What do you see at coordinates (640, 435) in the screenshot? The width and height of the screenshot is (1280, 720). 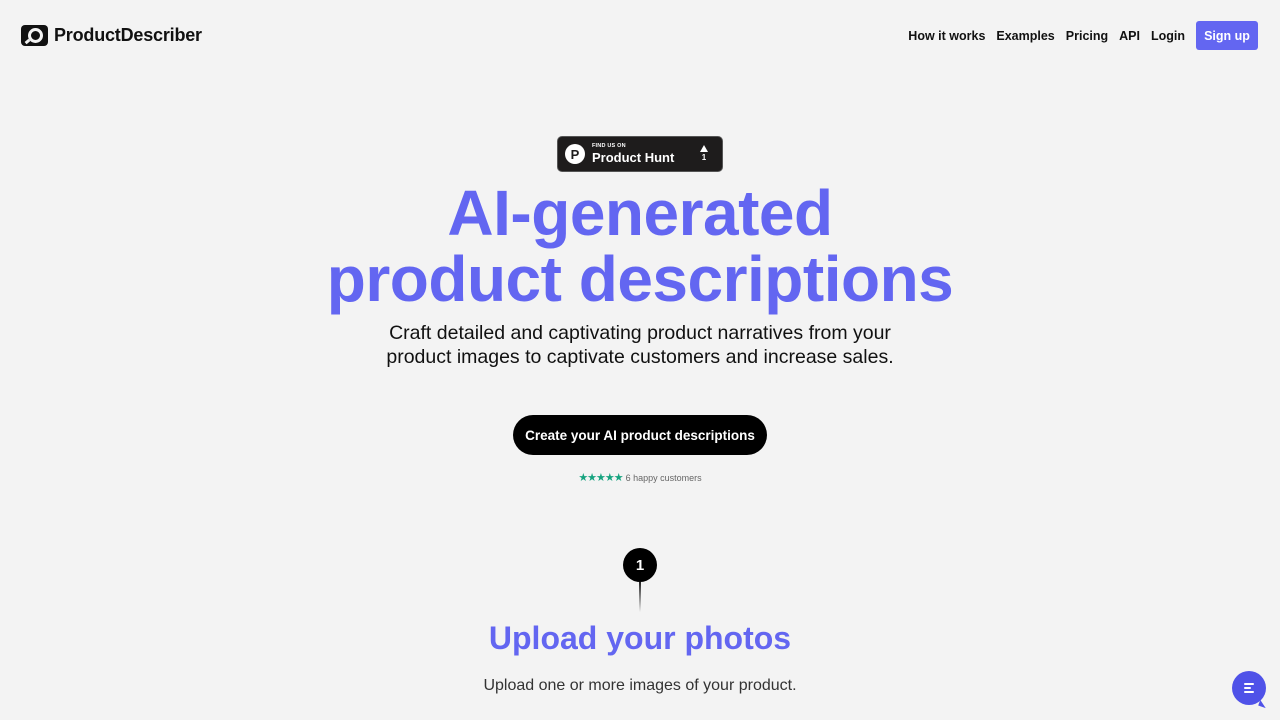 I see `create-descriptions-button: Create your AI product descriptions` at bounding box center [640, 435].